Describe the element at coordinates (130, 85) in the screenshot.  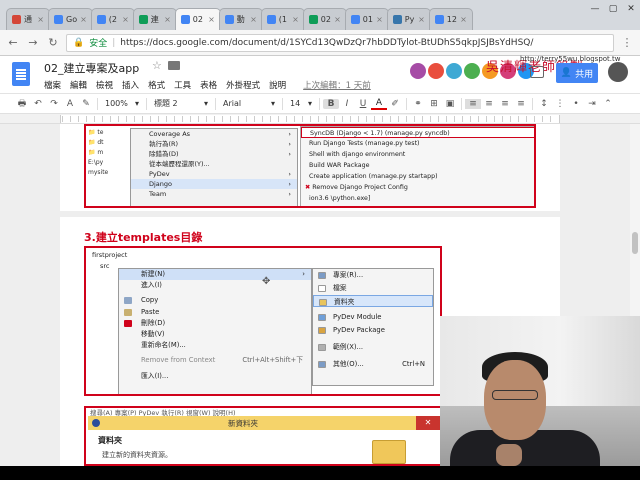
I see `docs-menu-3: 插入` at that location.